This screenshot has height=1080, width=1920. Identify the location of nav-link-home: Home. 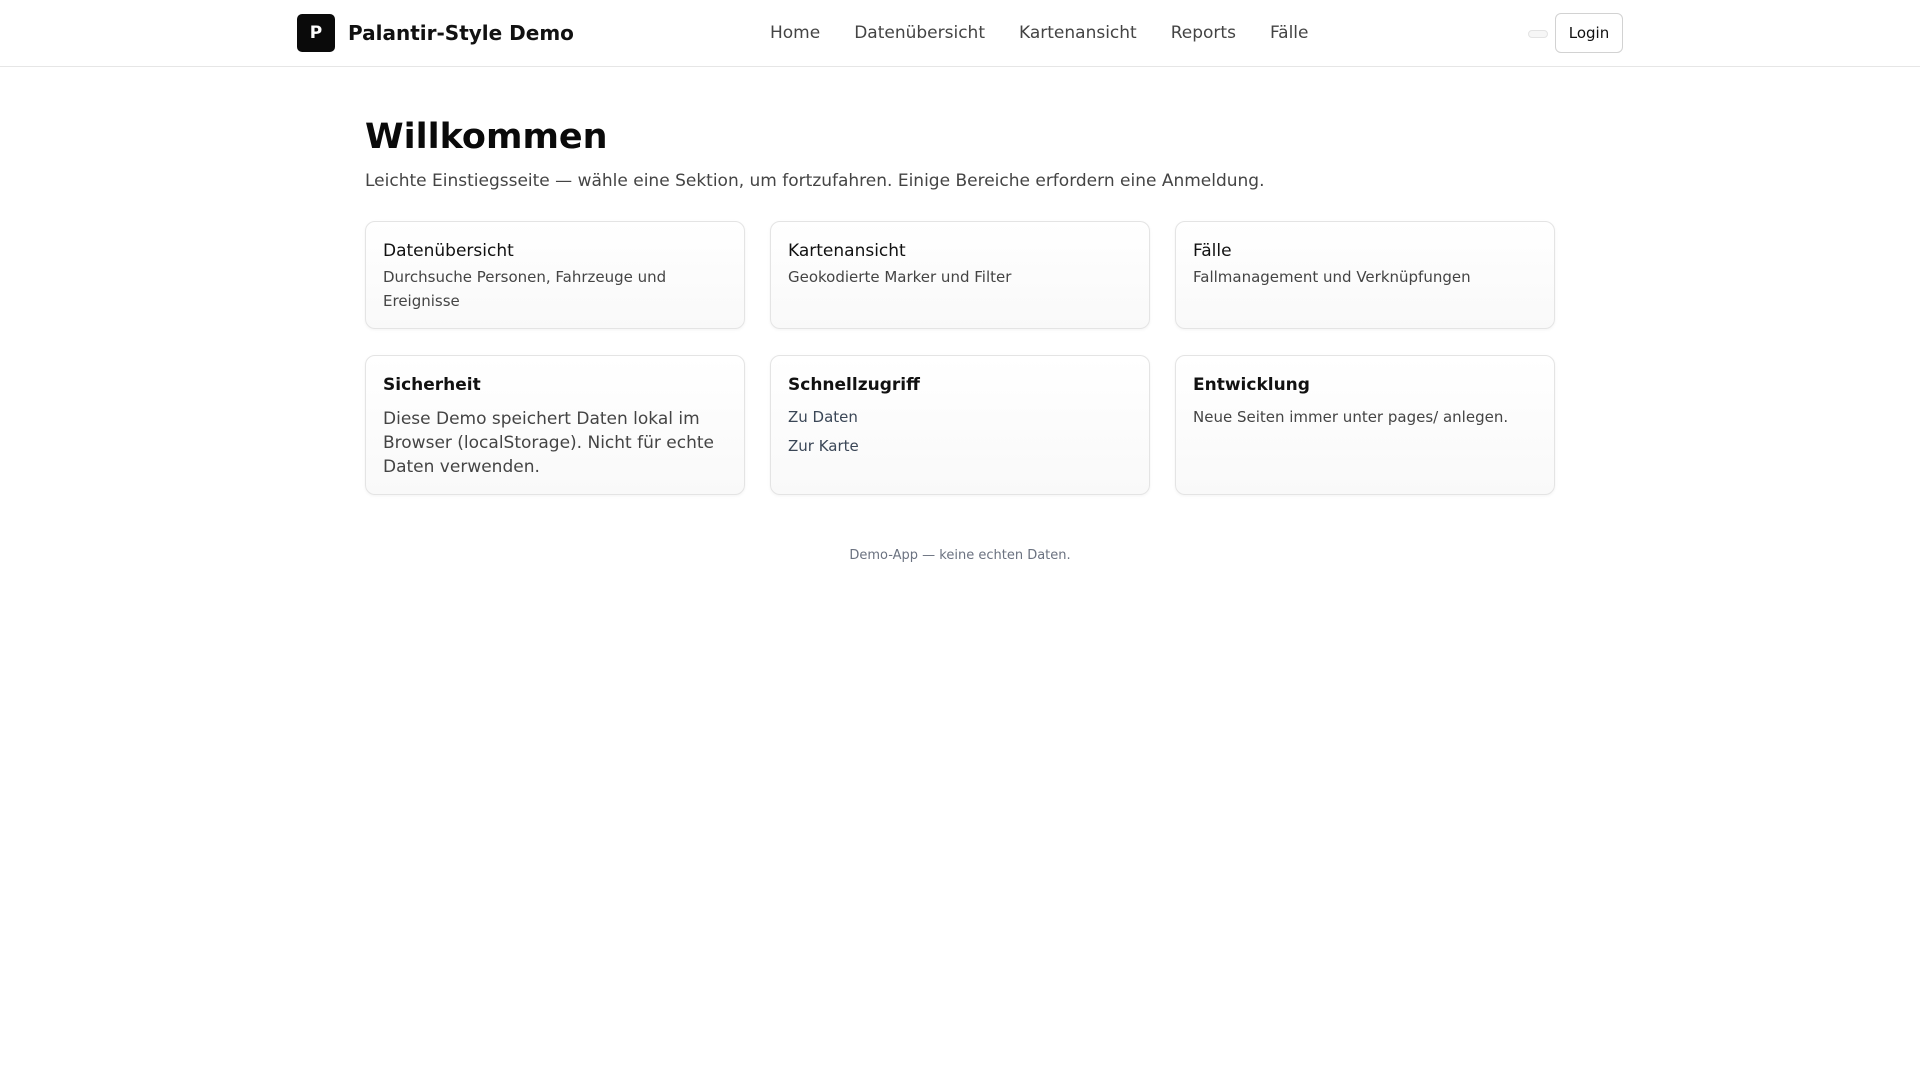
(795, 33).